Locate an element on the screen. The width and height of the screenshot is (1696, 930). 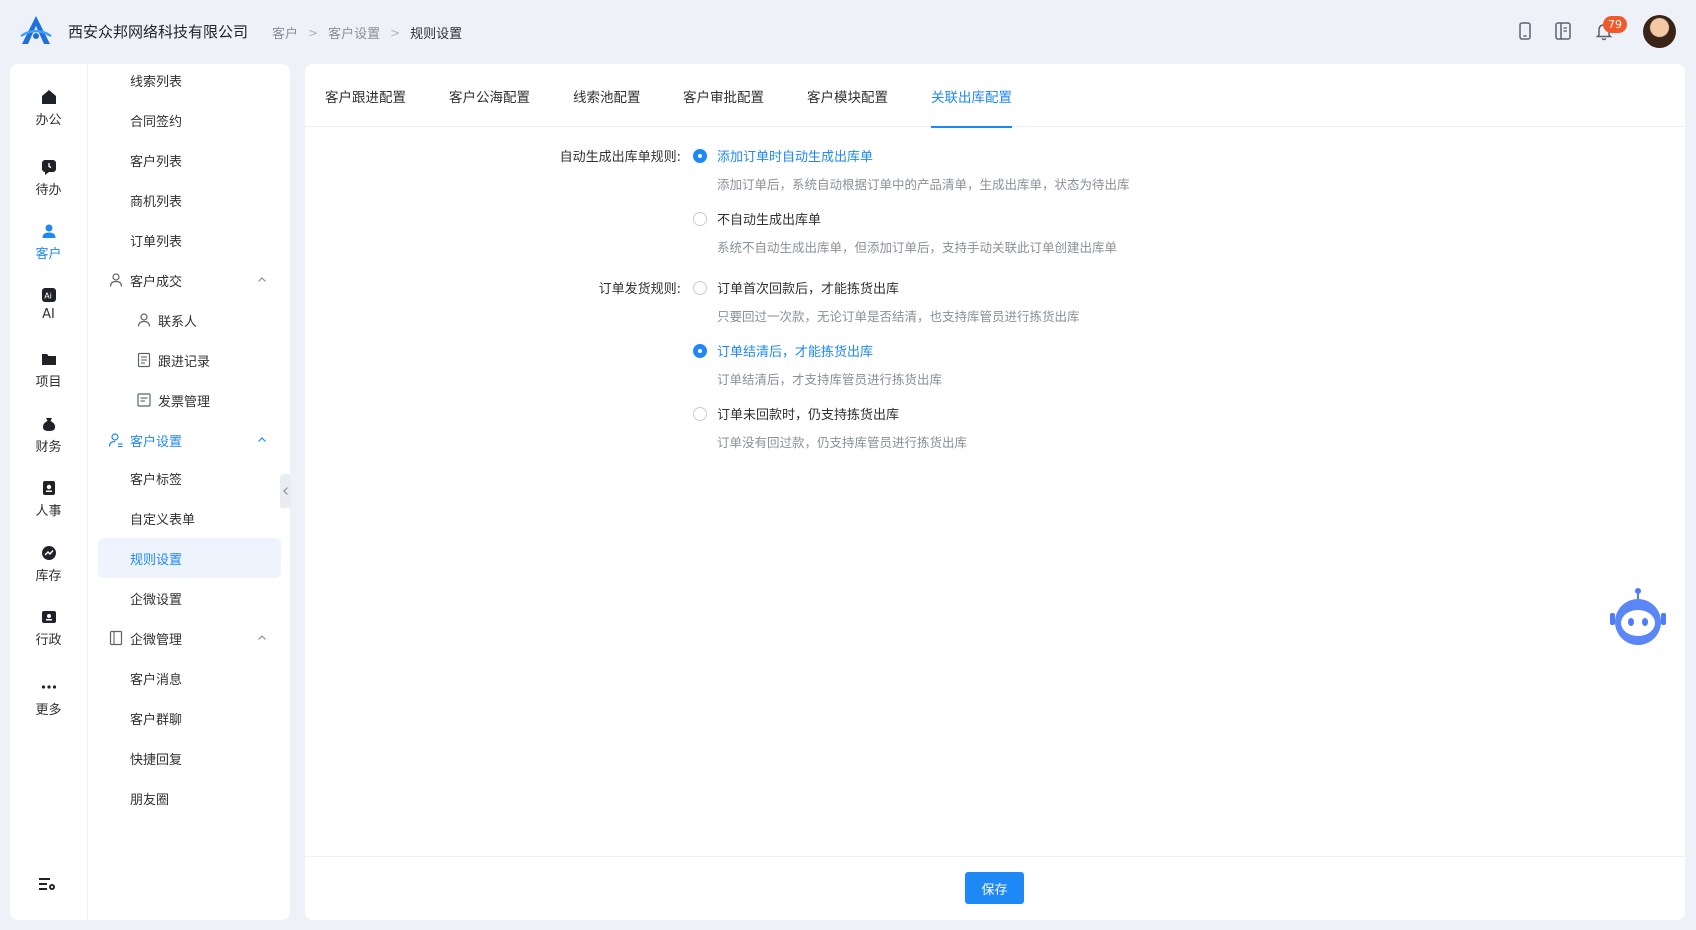
menu-item-customer-list: 客户列表 is located at coordinates (189, 160).